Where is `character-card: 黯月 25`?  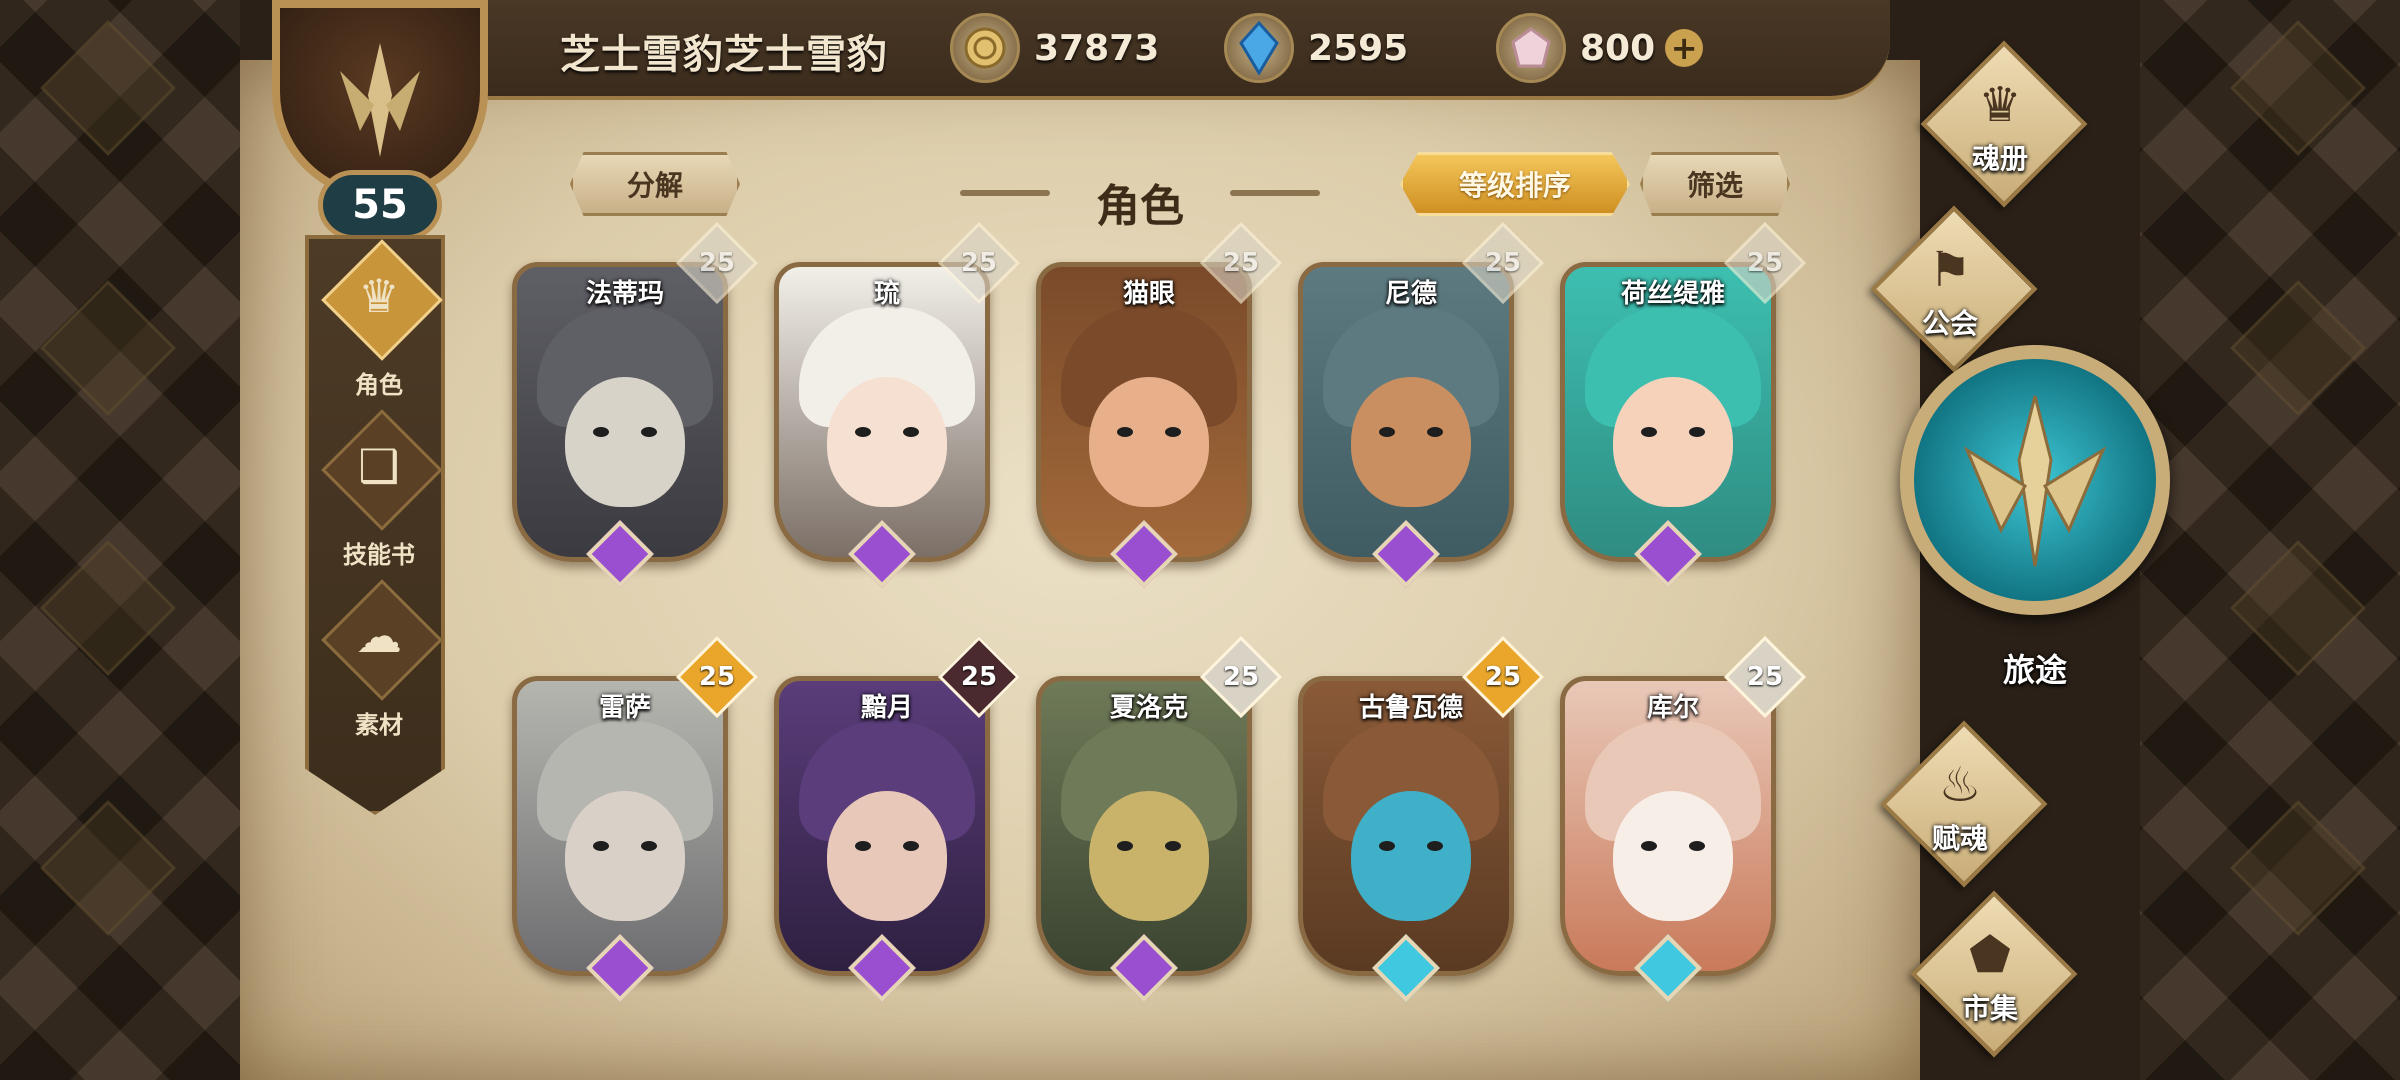 character-card: 黯月 25 is located at coordinates (897, 818).